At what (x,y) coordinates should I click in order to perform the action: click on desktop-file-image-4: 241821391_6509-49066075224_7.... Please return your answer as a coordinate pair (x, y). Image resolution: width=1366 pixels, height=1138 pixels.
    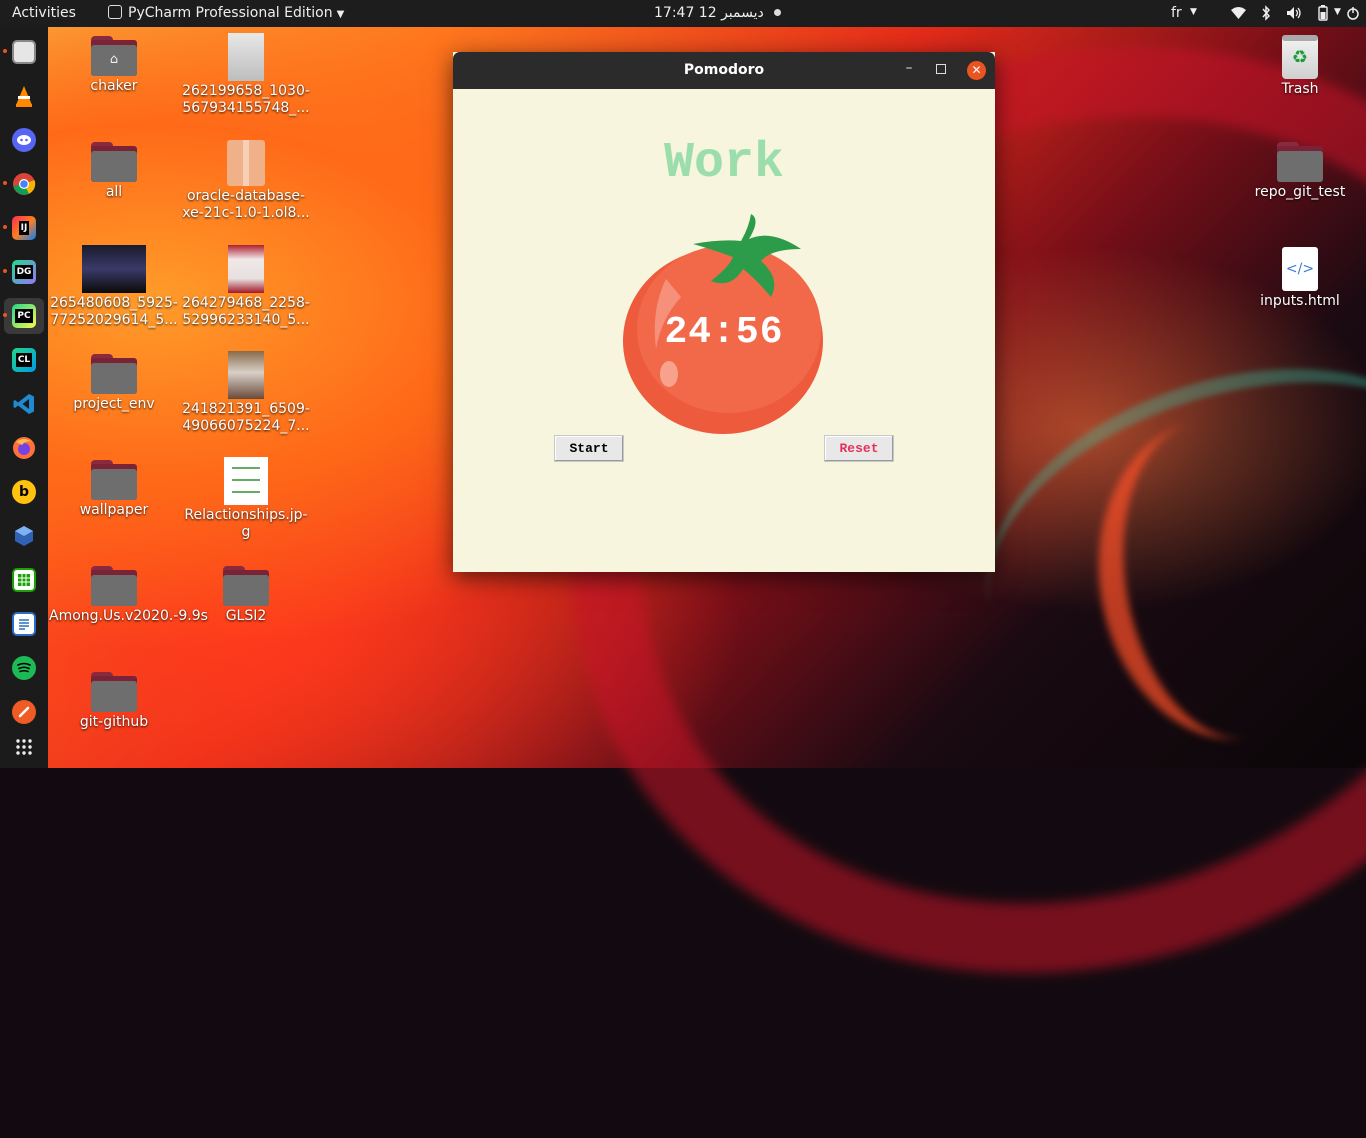
    Looking at the image, I should click on (246, 393).